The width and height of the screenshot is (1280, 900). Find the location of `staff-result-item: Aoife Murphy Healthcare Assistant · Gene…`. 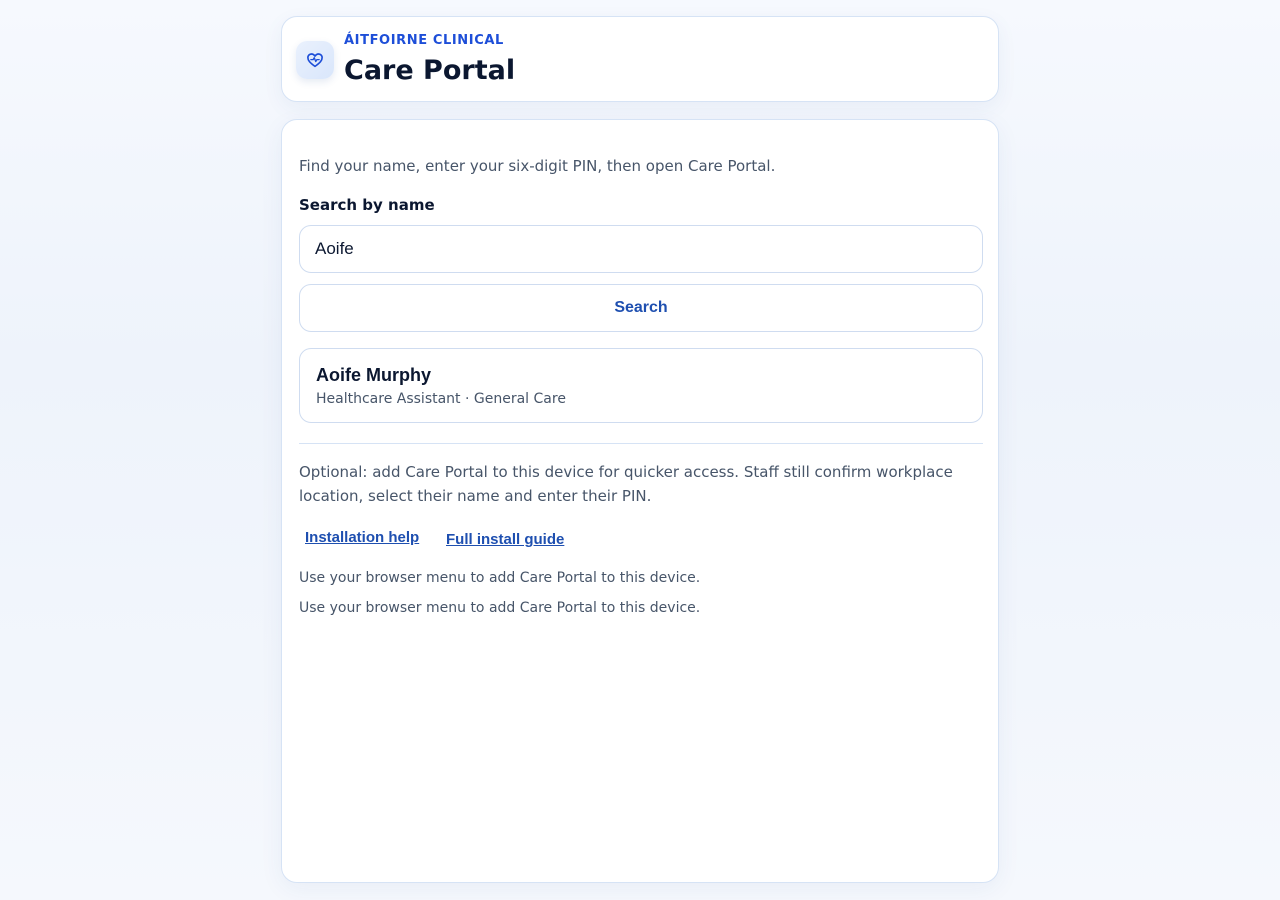

staff-result-item: Aoife Murphy Healthcare Assistant · Gene… is located at coordinates (641, 385).